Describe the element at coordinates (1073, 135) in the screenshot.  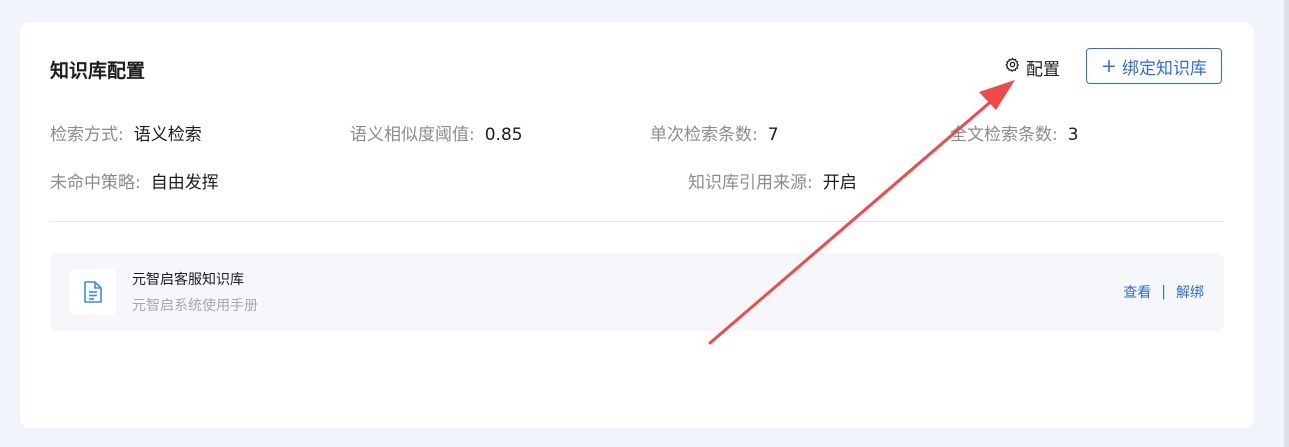
I see `fulltext-count-value: 3` at that location.